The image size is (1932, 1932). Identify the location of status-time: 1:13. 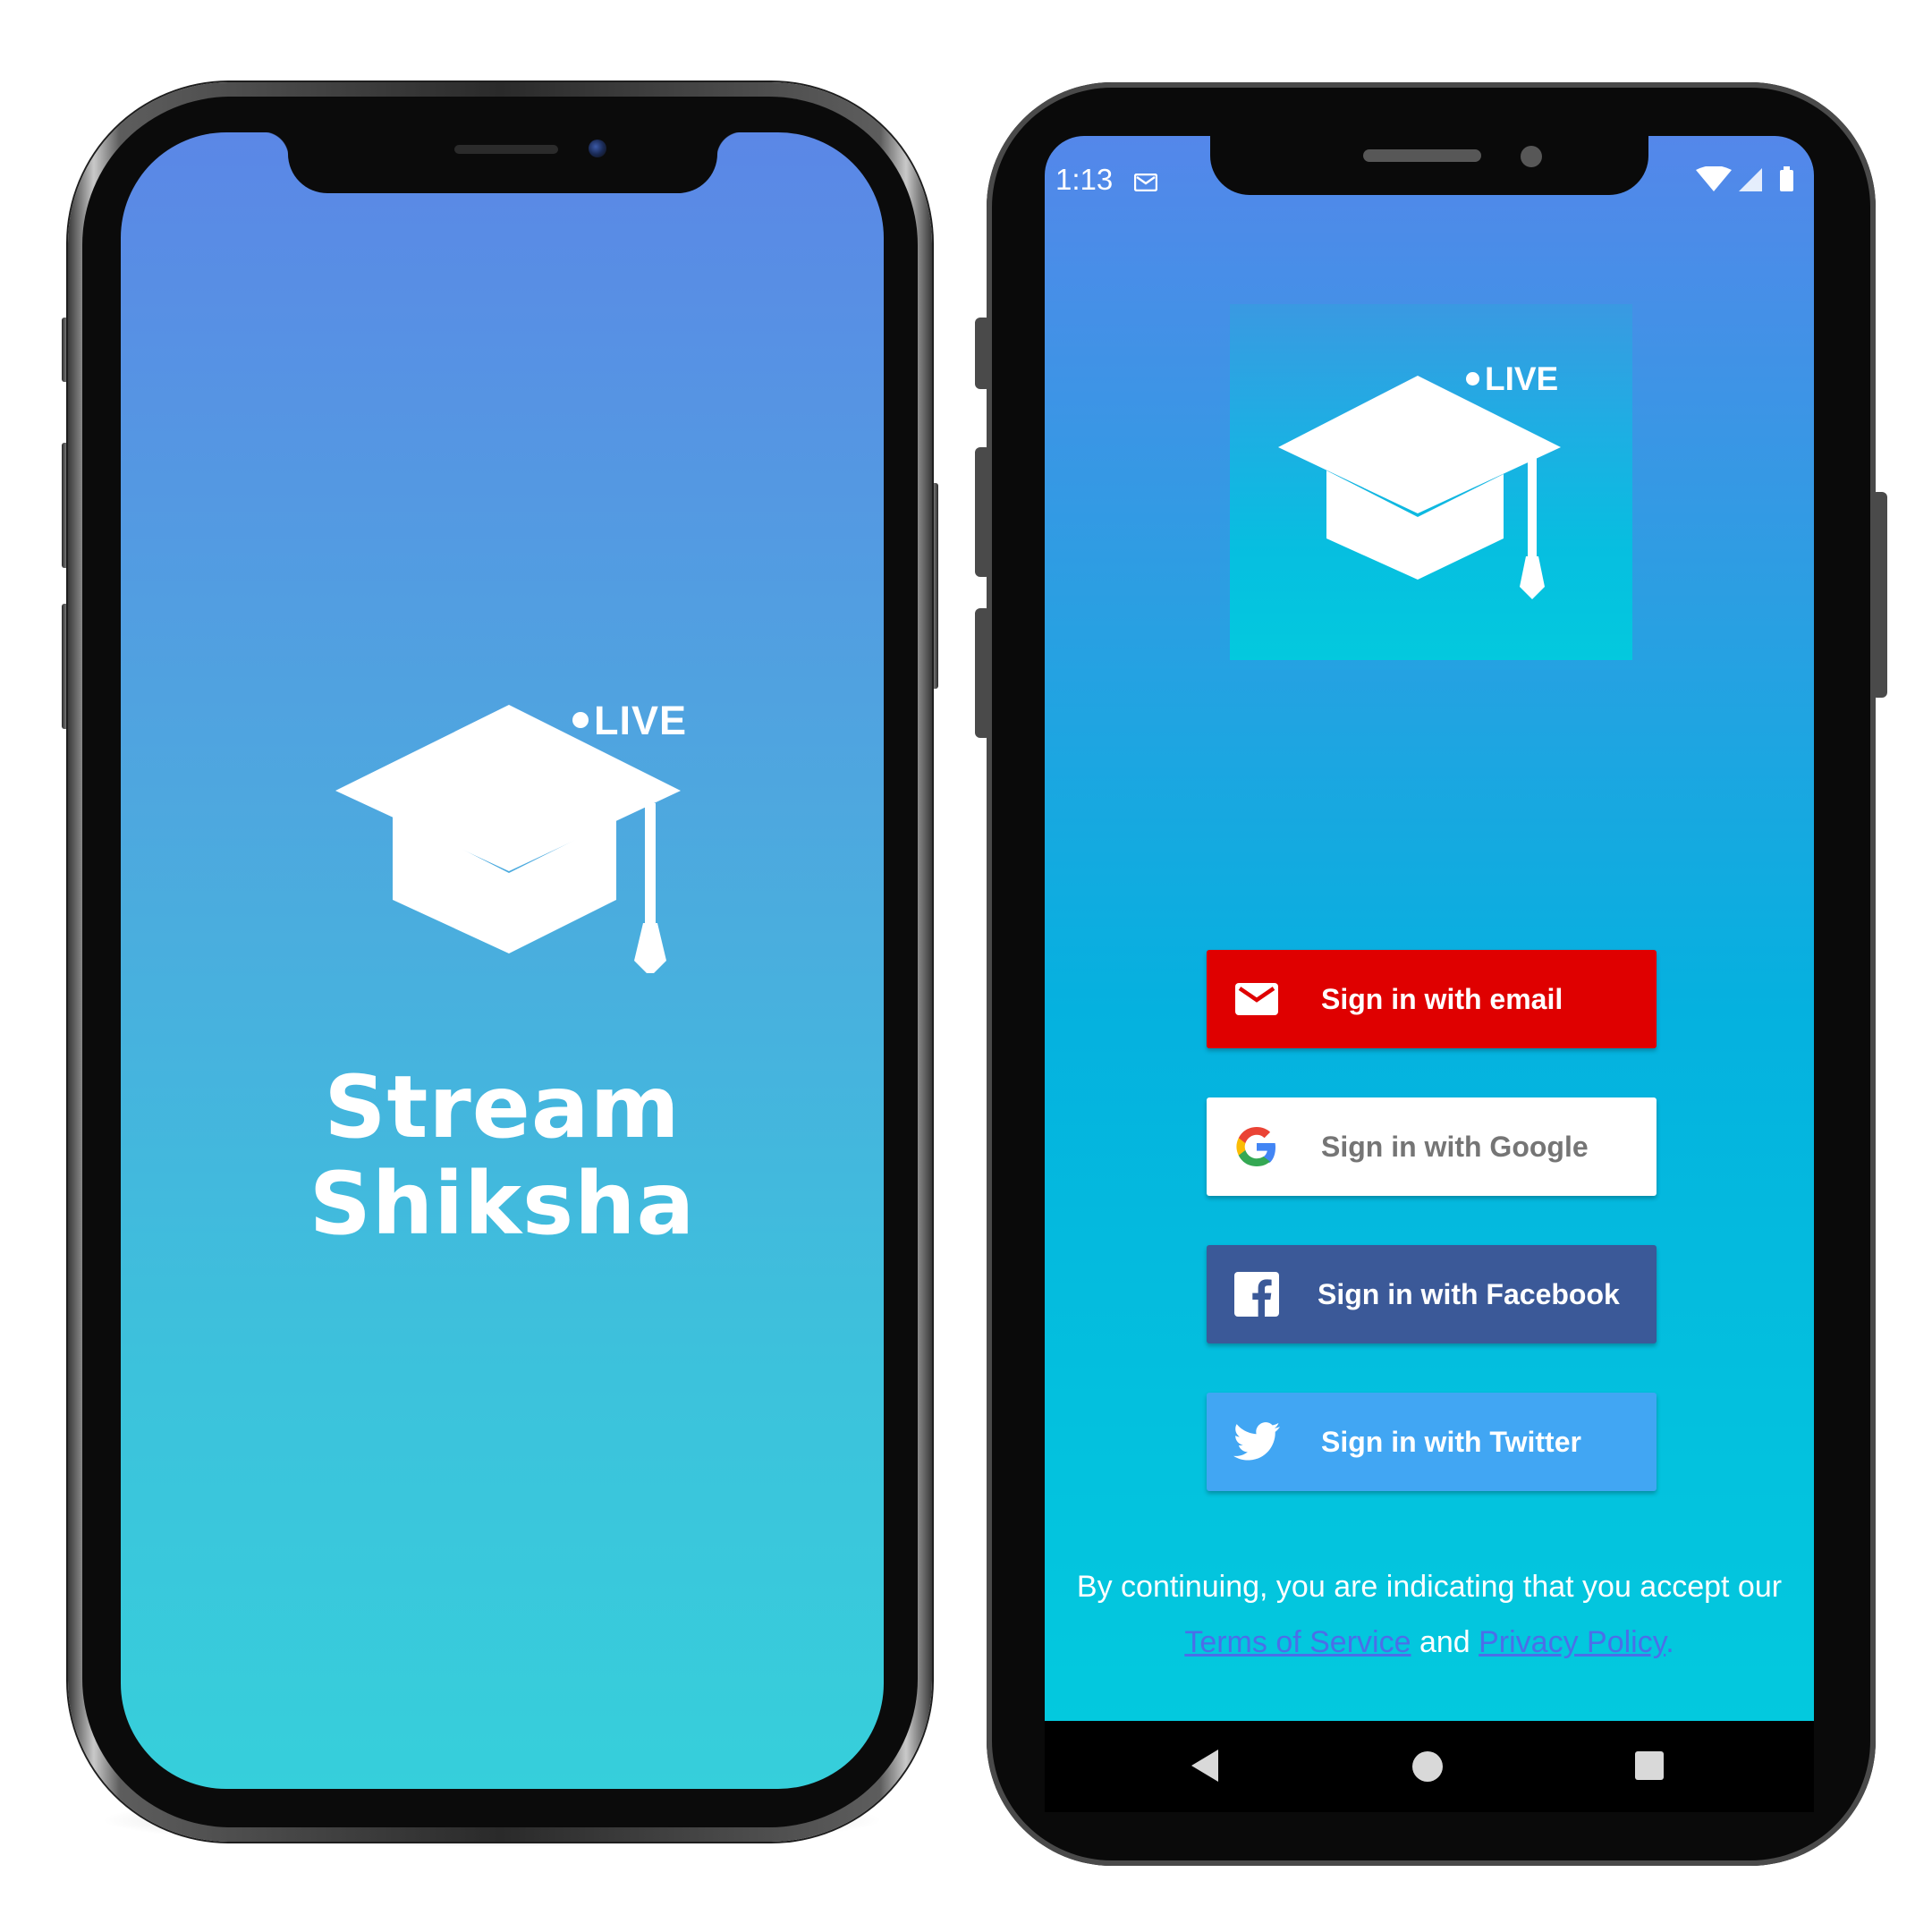
(1084, 179).